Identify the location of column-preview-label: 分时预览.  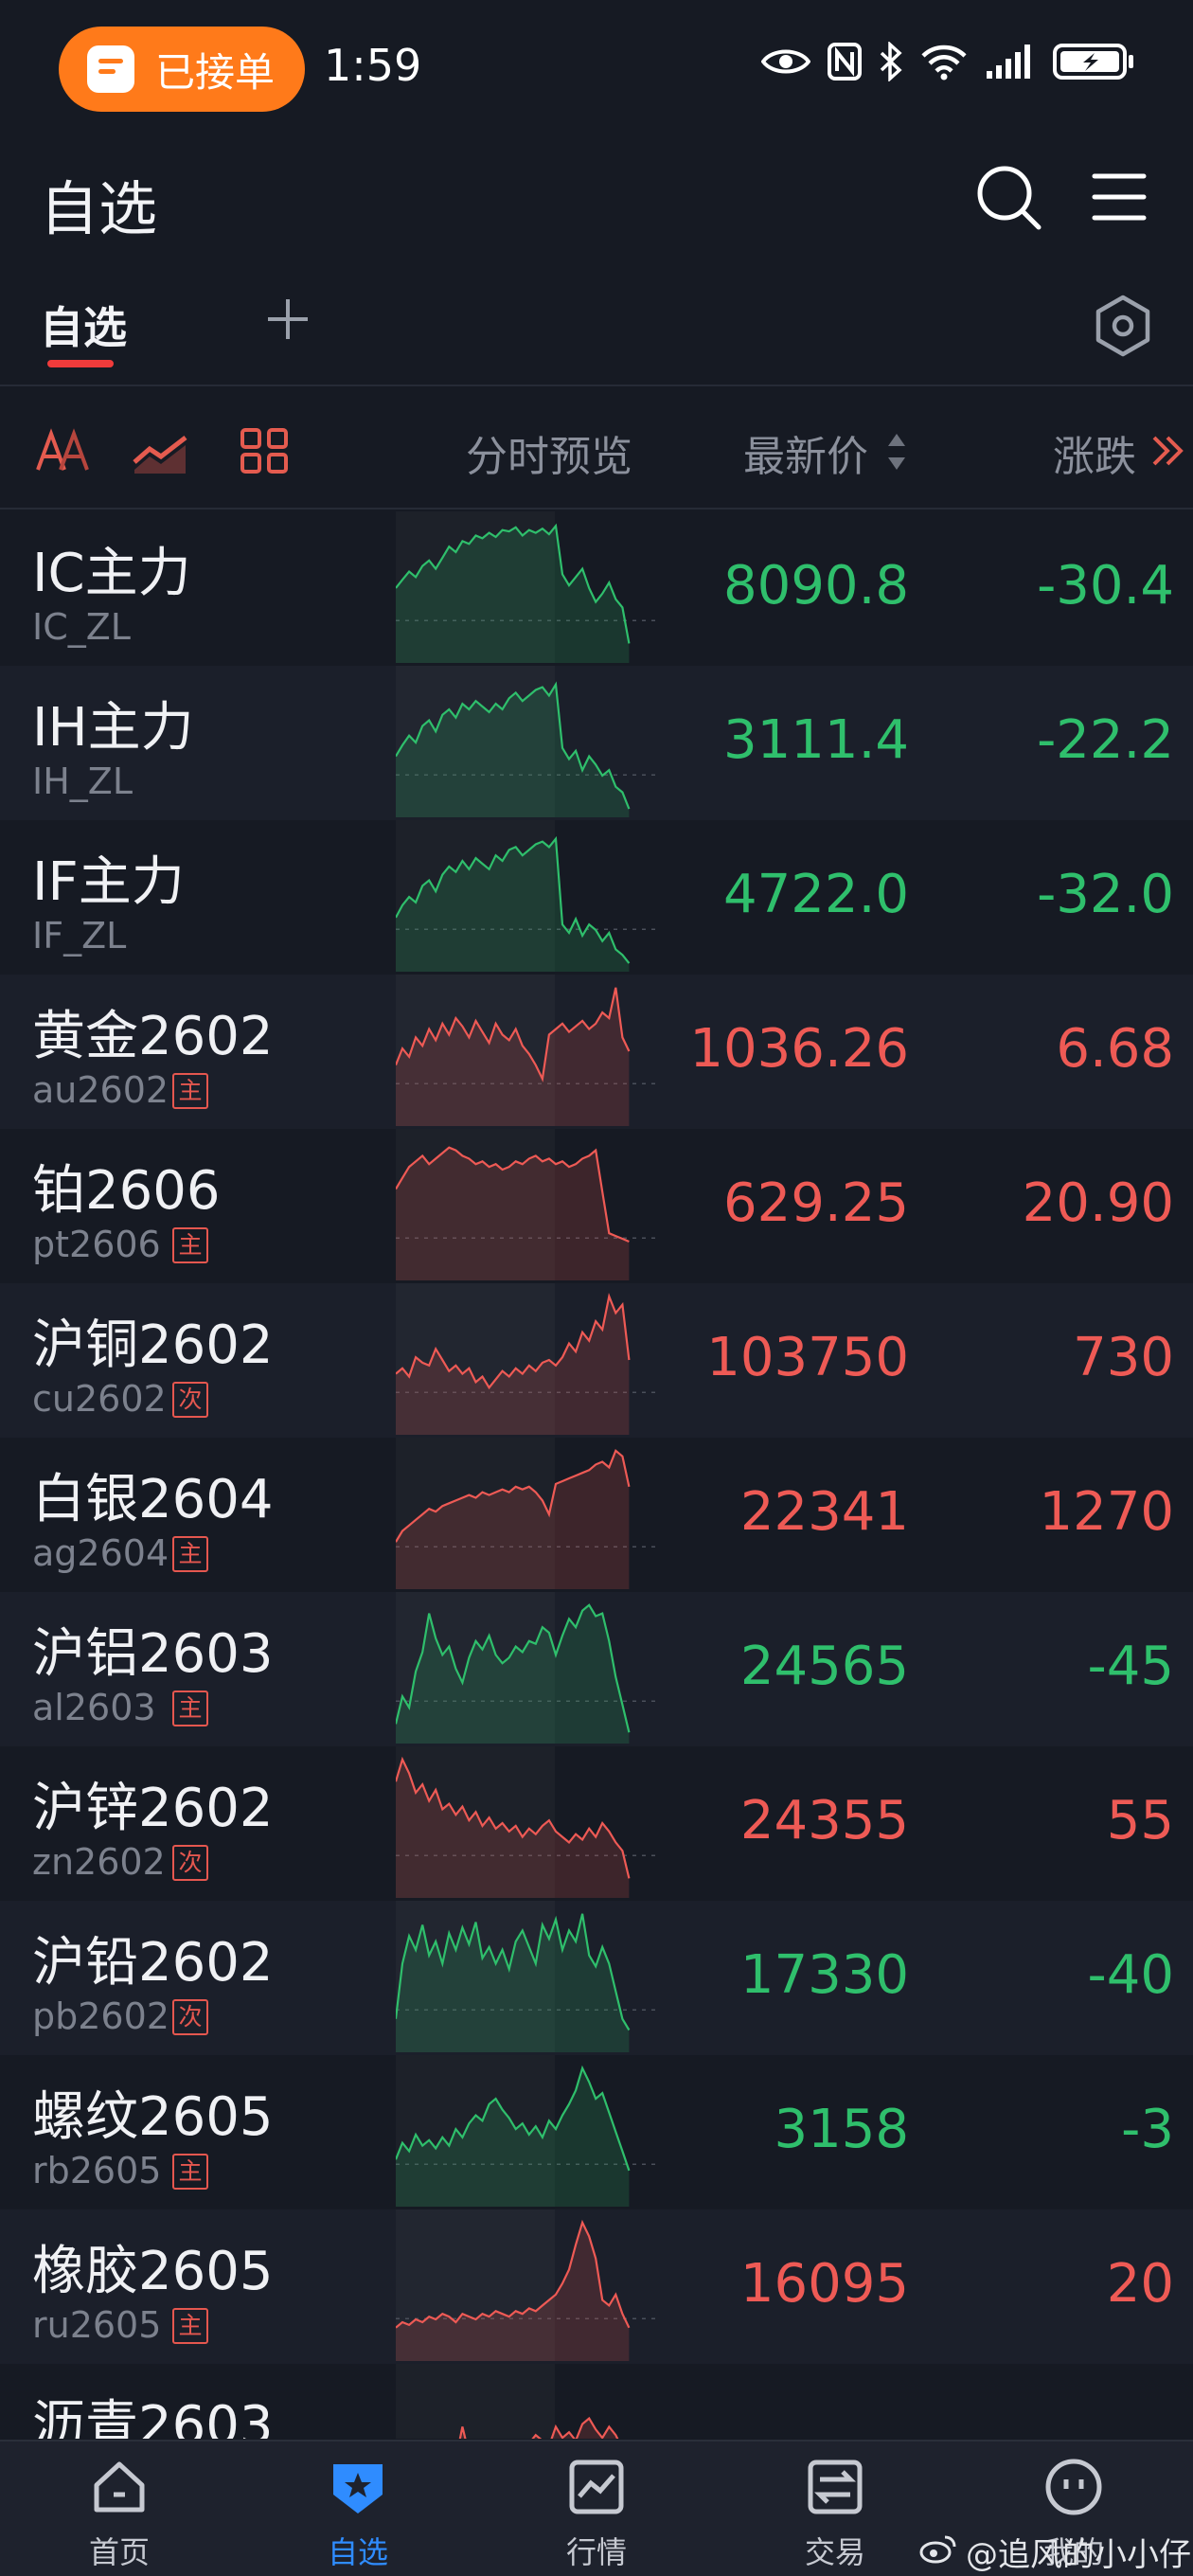
(549, 457).